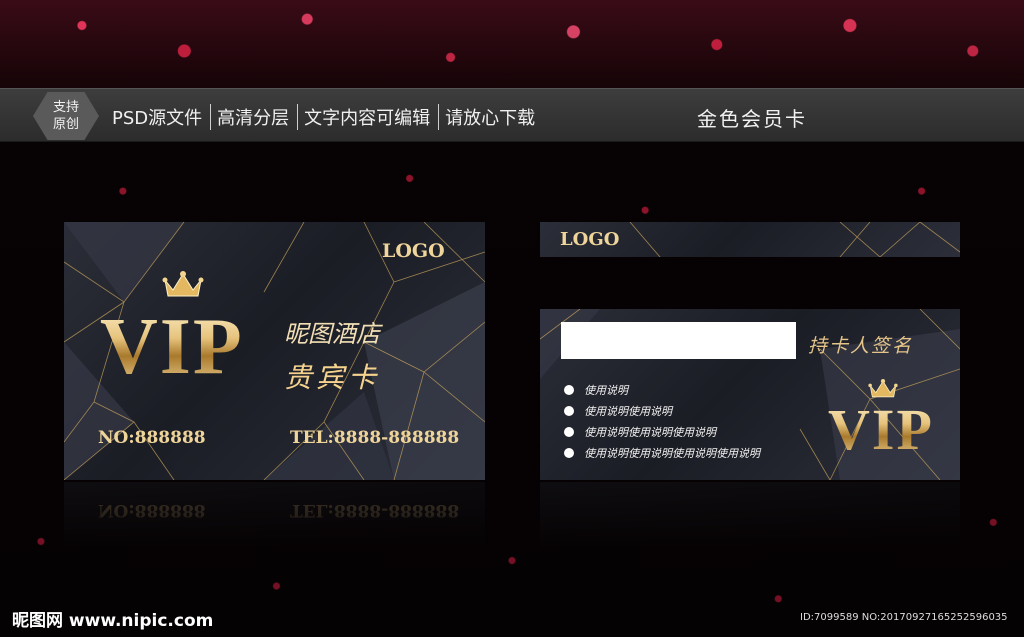 This screenshot has width=1024, height=637. I want to click on feature-item: 请放心下载, so click(490, 117).